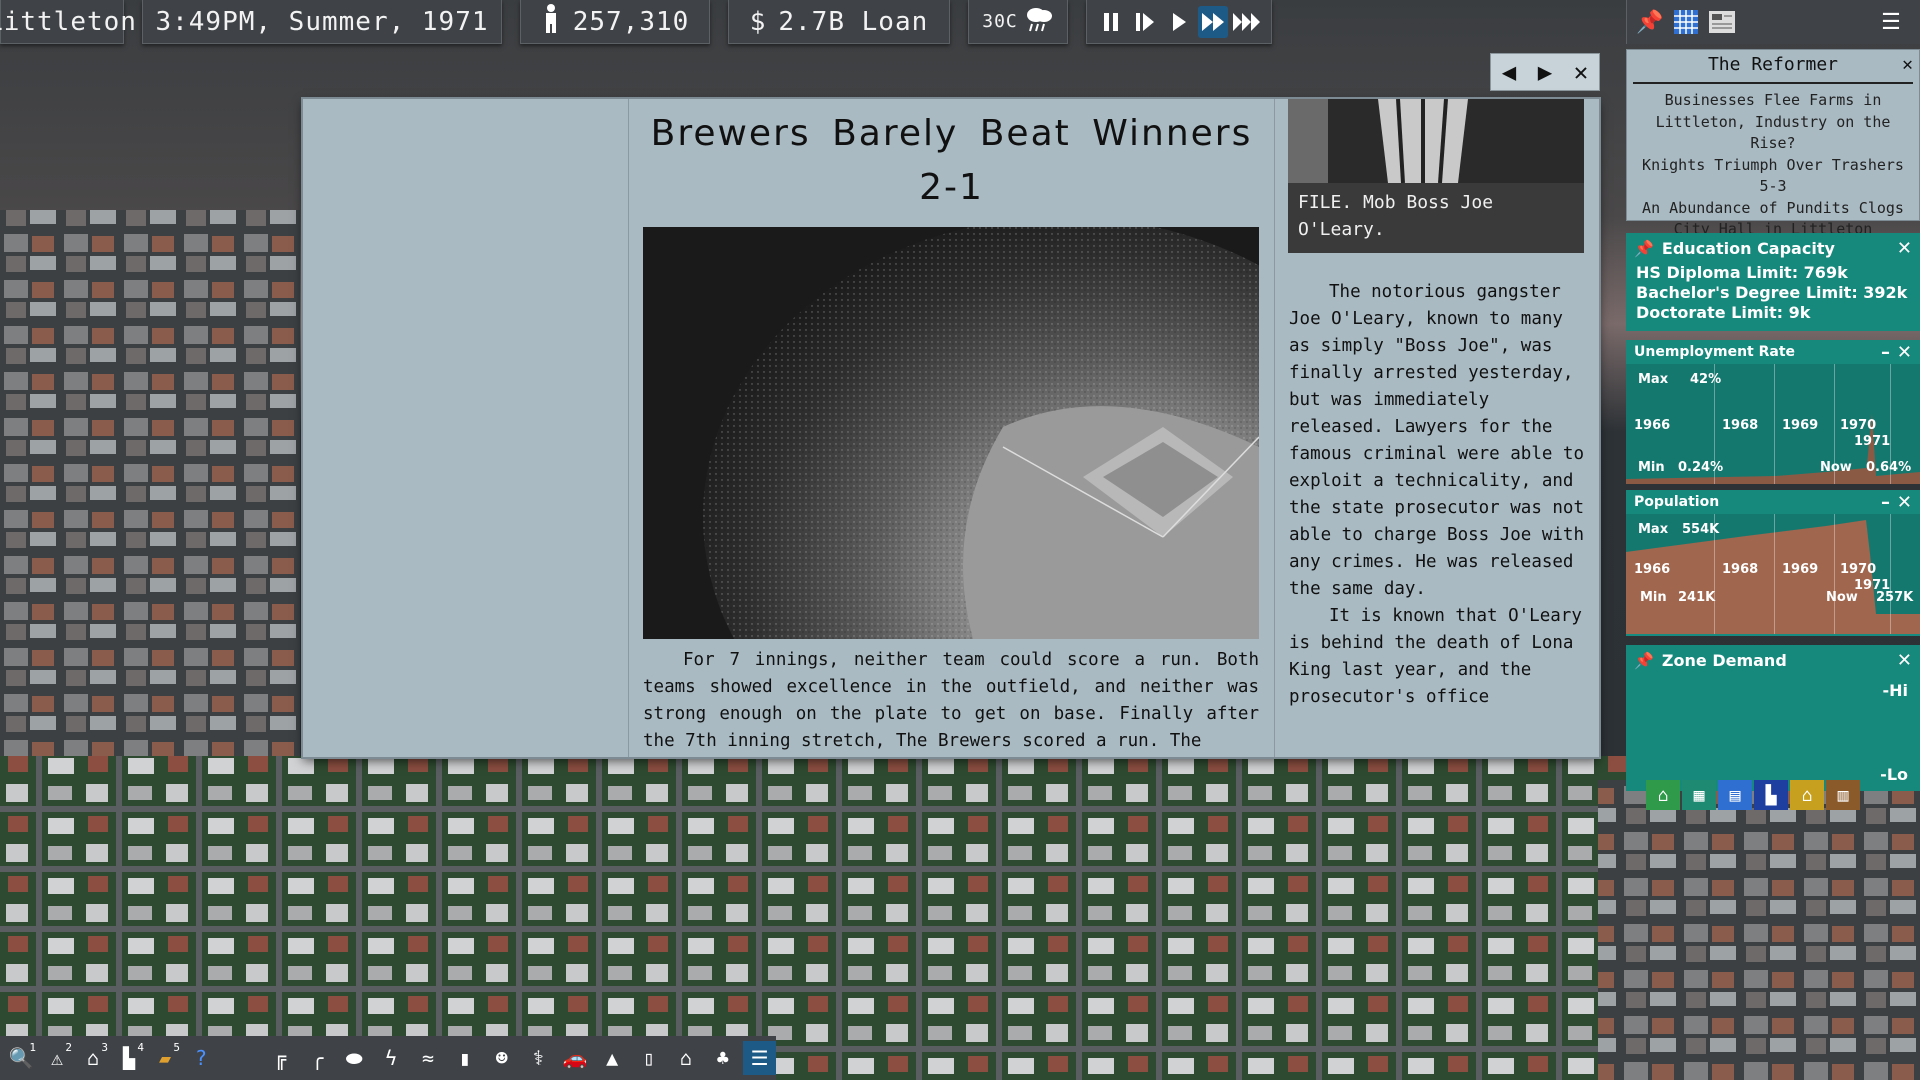 The width and height of the screenshot is (1920, 1080). I want to click on farm-zone-icon: ▥, so click(1843, 795).